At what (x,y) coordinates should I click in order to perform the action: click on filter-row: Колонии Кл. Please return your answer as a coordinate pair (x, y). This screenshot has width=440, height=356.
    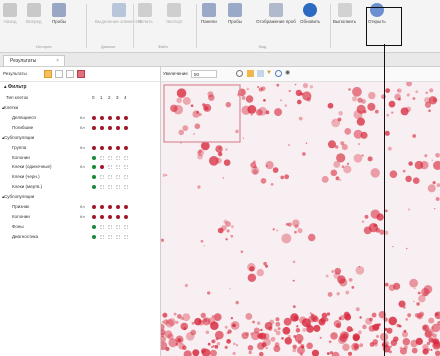
    Looking at the image, I should click on (80, 216).